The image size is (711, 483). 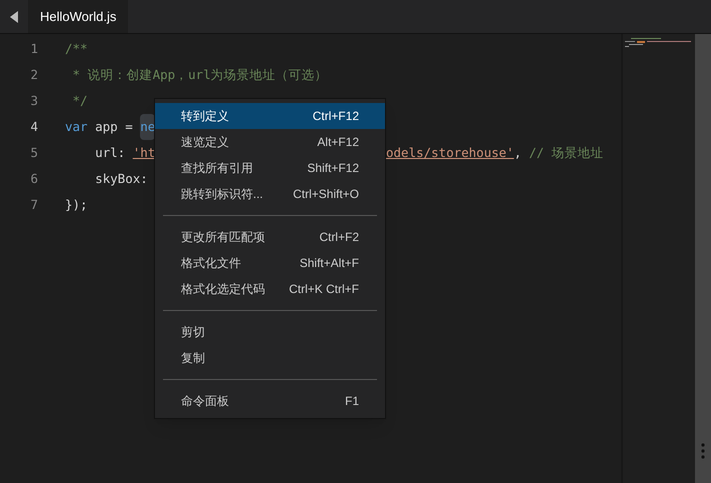 I want to click on menu-item: 格式化选定代码 Ctrl+K Ctrl+F, so click(x=270, y=289).